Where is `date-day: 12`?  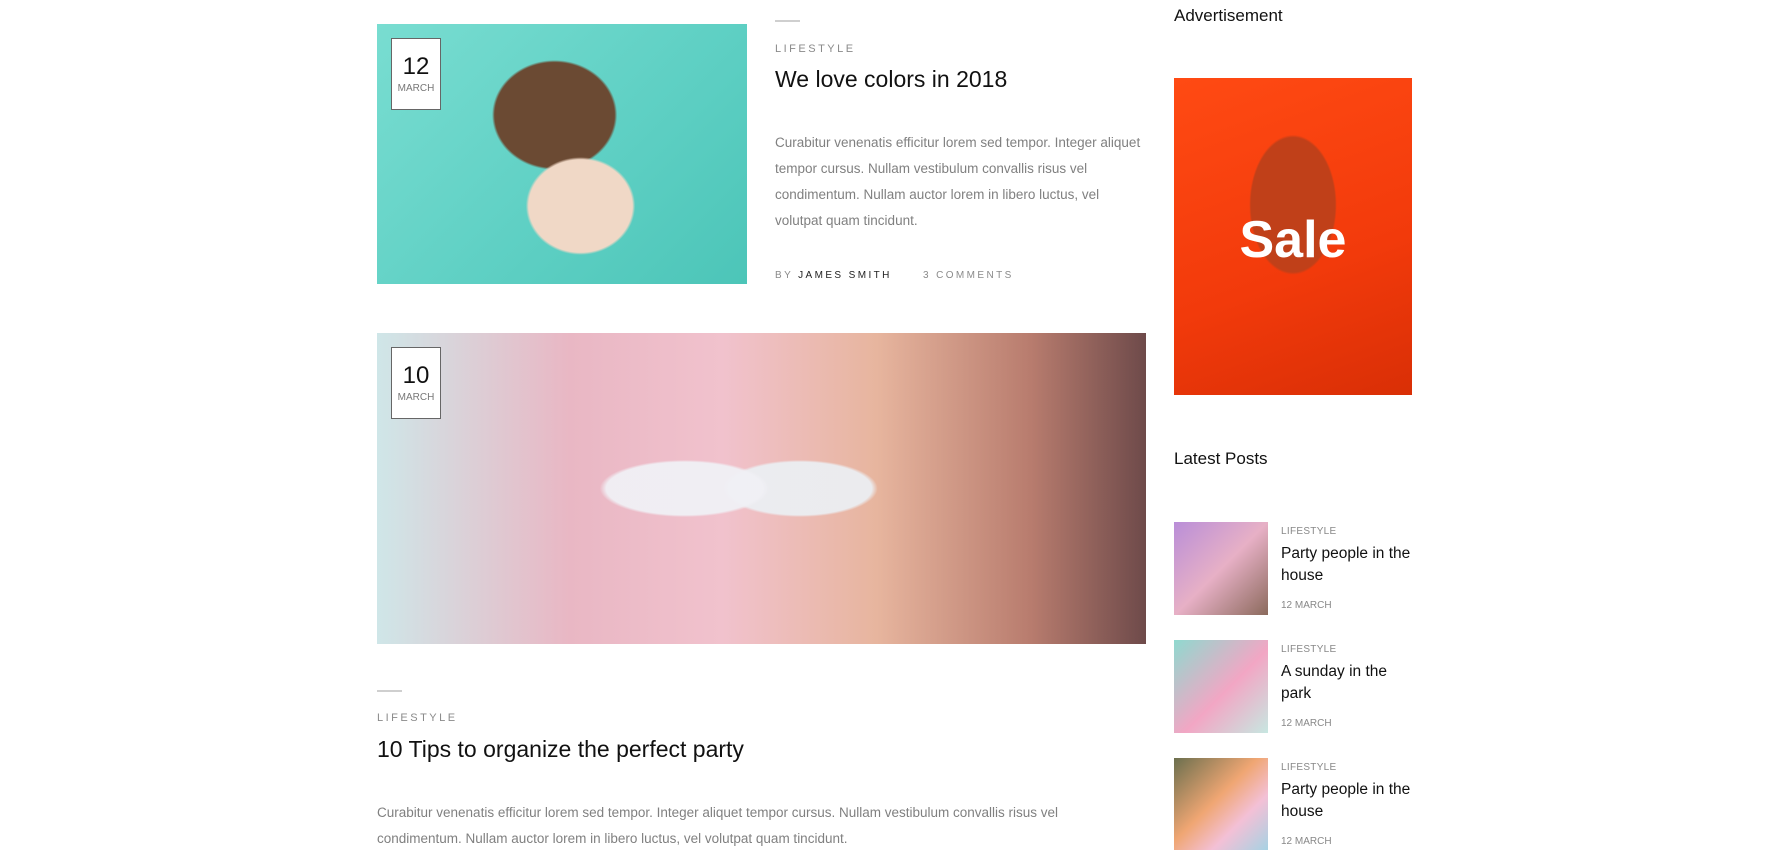 date-day: 12 is located at coordinates (416, 66).